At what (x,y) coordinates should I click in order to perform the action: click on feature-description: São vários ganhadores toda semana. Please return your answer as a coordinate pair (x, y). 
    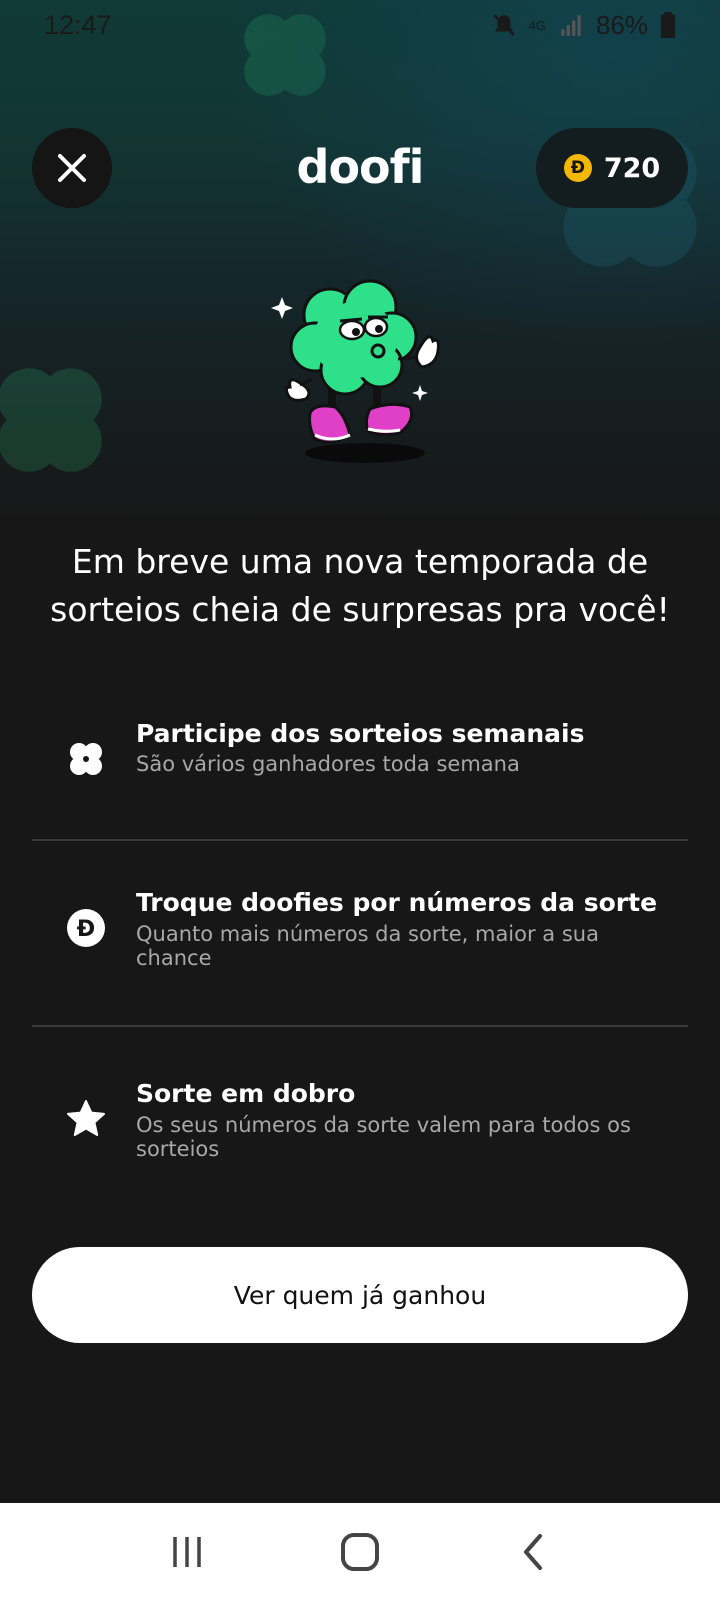
    Looking at the image, I should click on (328, 764).